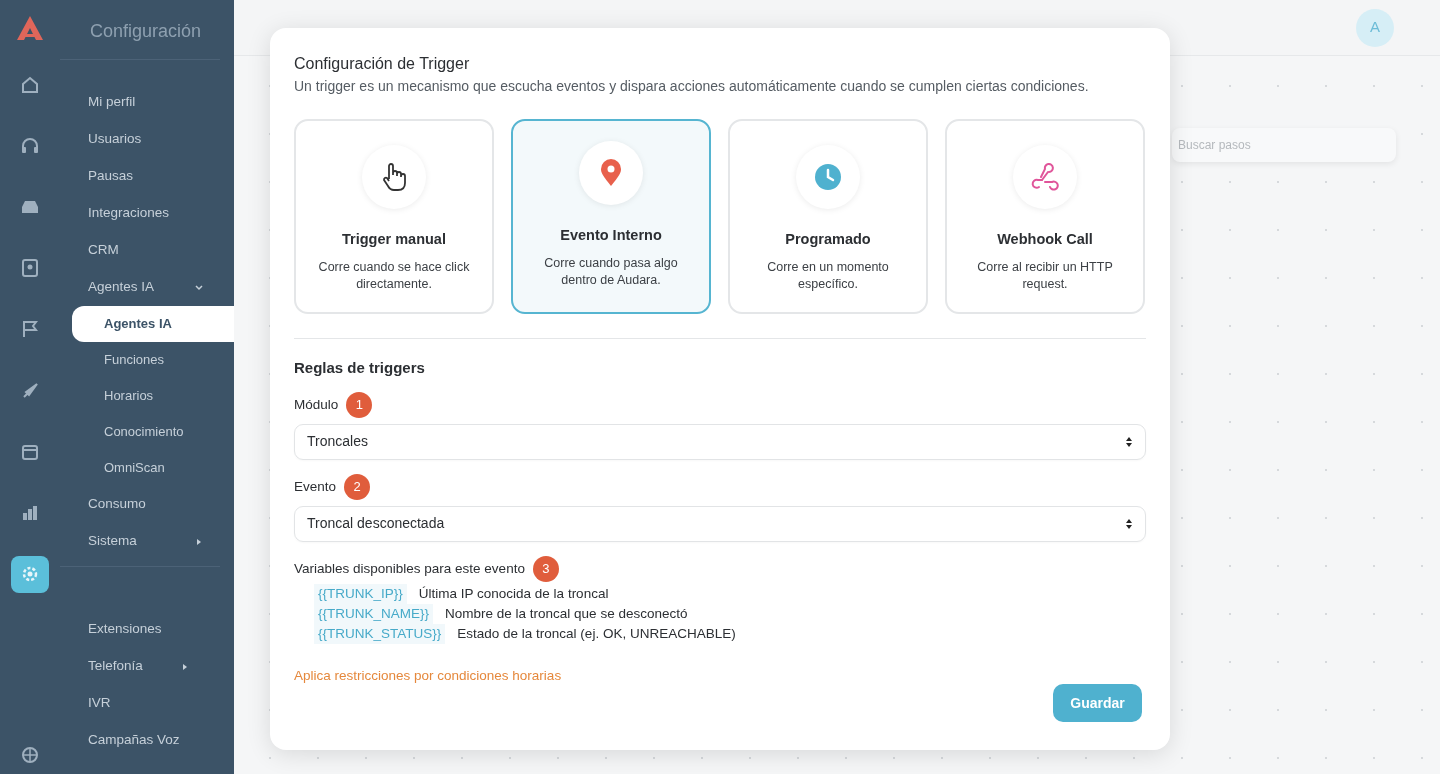 This screenshot has width=1440, height=774. I want to click on submenu-item: OmniScan, so click(147, 468).